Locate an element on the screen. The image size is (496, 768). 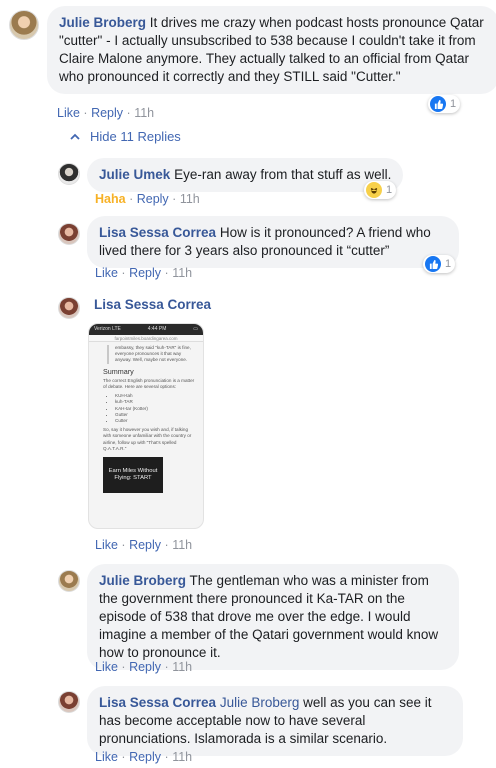
hide-replies-link: Hide 11 Replies is located at coordinates (125, 136).